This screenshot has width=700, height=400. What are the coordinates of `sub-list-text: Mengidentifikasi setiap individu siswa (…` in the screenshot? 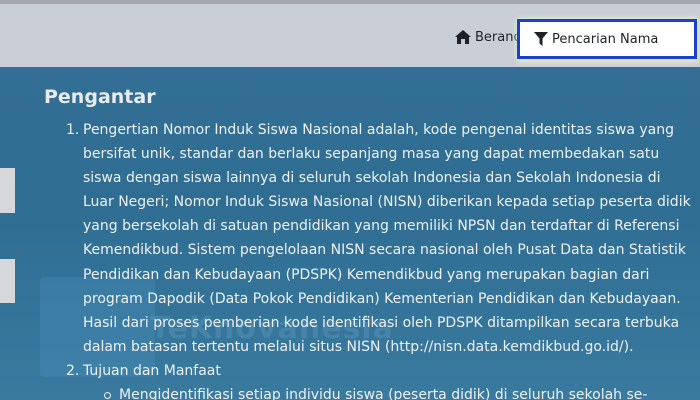 It's located at (383, 393).